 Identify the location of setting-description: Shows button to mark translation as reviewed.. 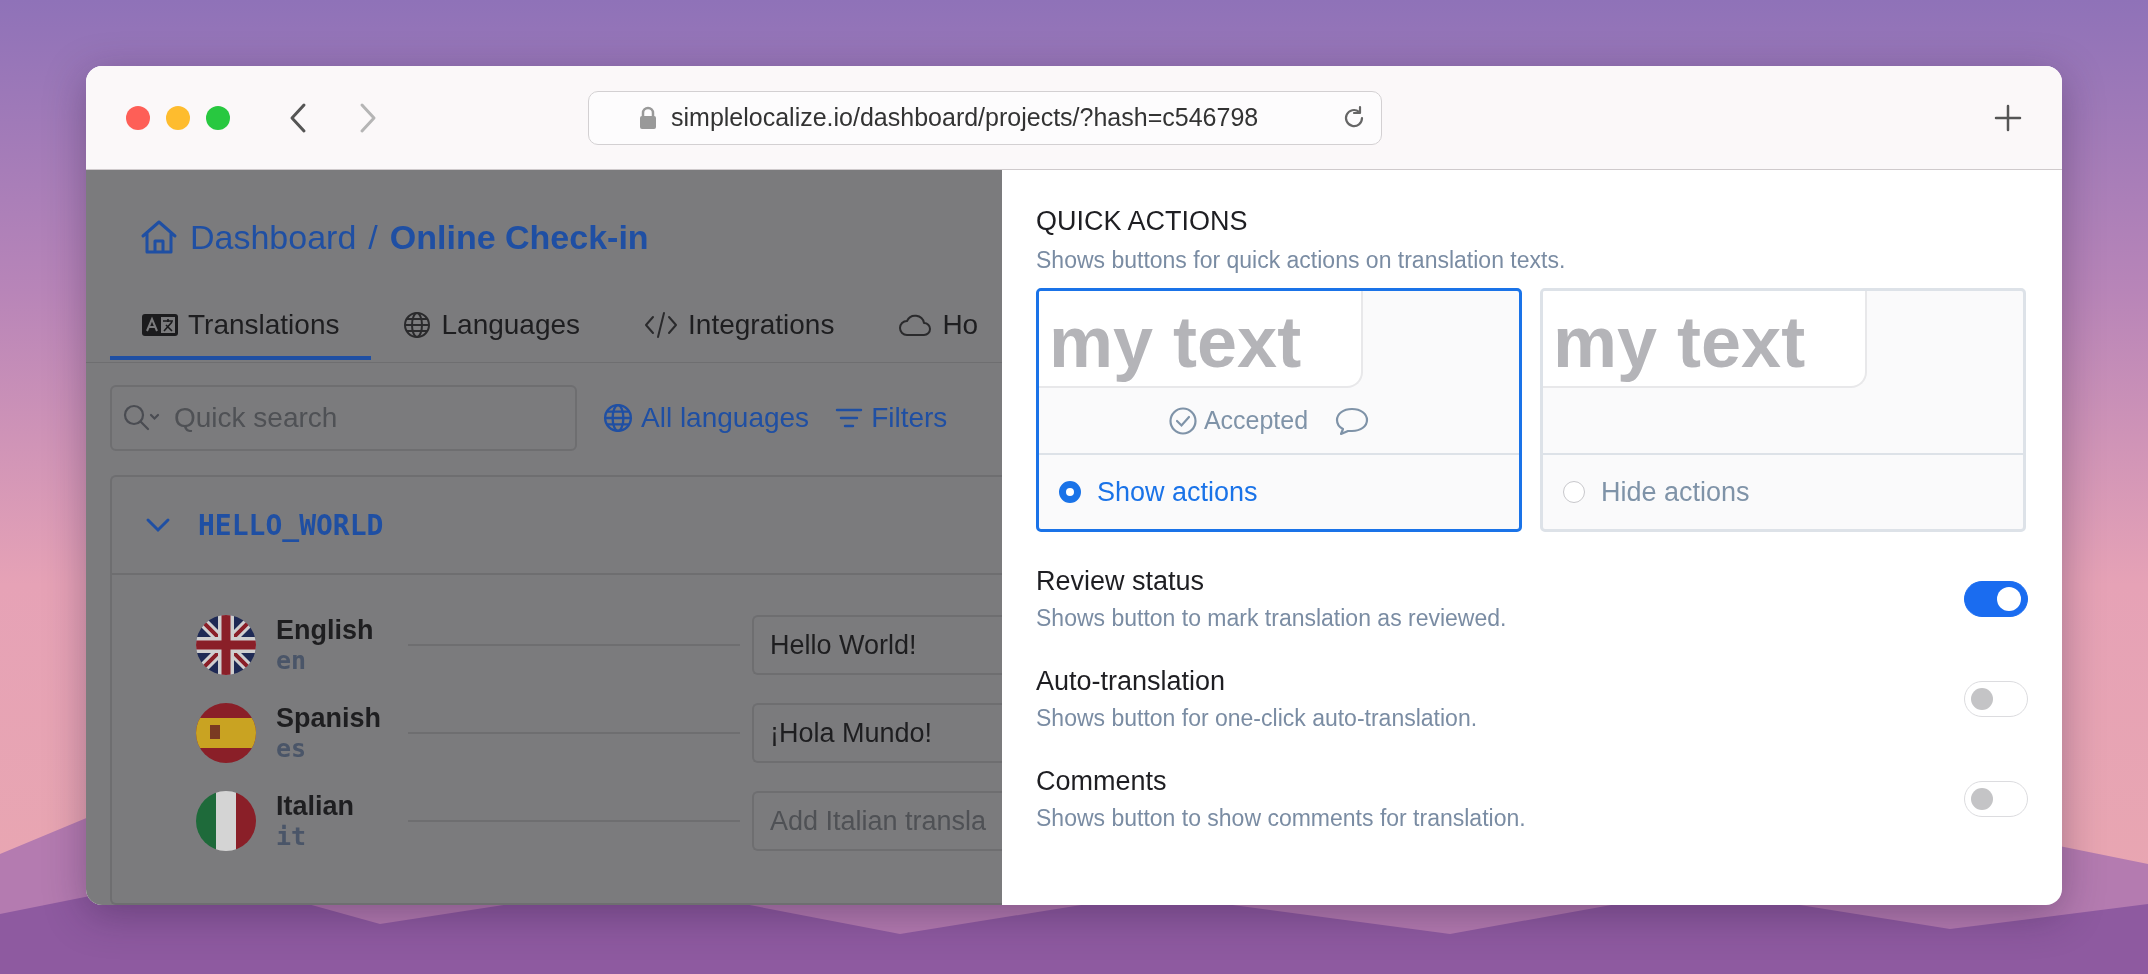
(1271, 618).